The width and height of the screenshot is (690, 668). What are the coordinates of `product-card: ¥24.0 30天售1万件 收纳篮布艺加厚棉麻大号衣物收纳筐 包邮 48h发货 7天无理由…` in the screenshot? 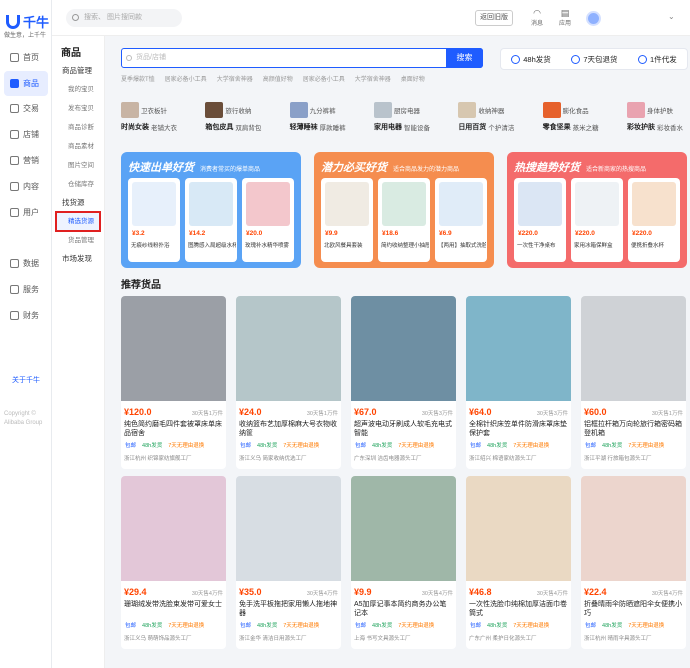 It's located at (288, 382).